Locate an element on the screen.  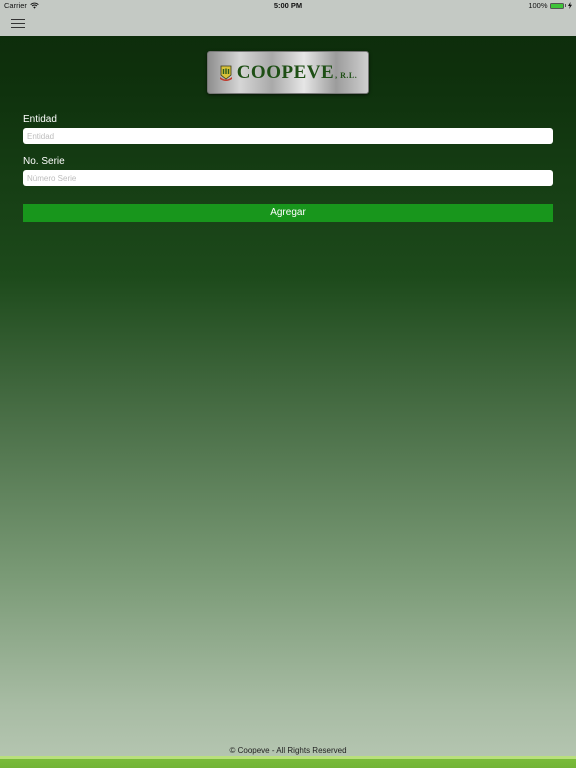
entidad-label: Entidad is located at coordinates (40, 119).